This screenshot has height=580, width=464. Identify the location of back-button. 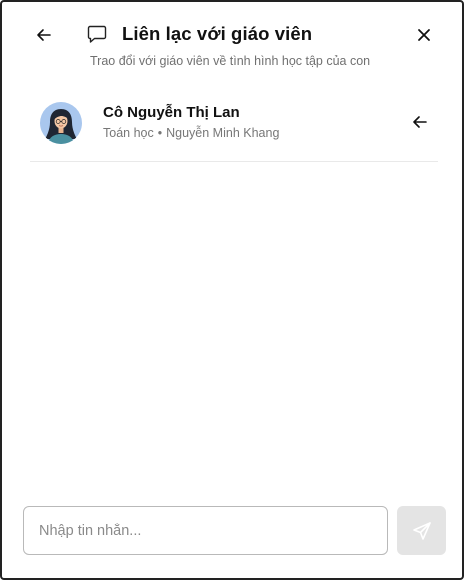
(44, 35).